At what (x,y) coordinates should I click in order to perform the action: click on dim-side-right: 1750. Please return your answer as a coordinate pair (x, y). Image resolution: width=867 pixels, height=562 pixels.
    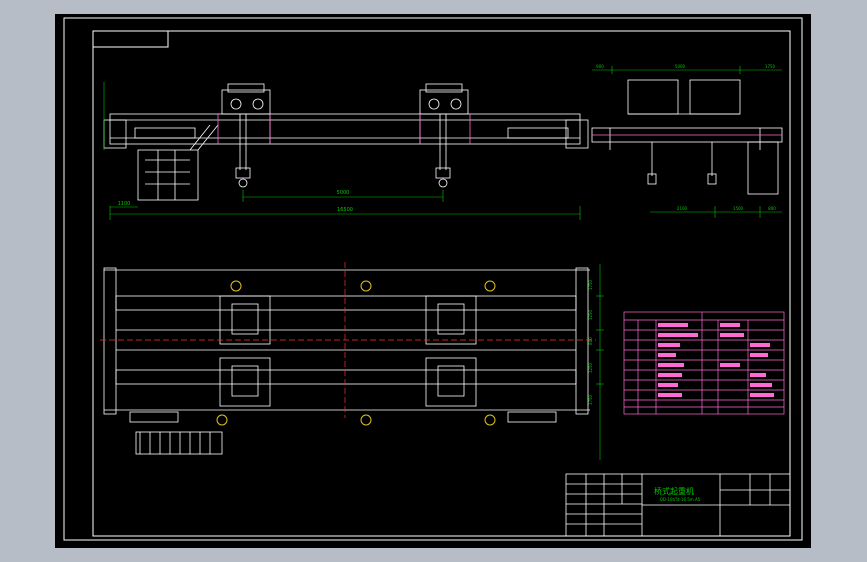
    Looking at the image, I should click on (770, 66).